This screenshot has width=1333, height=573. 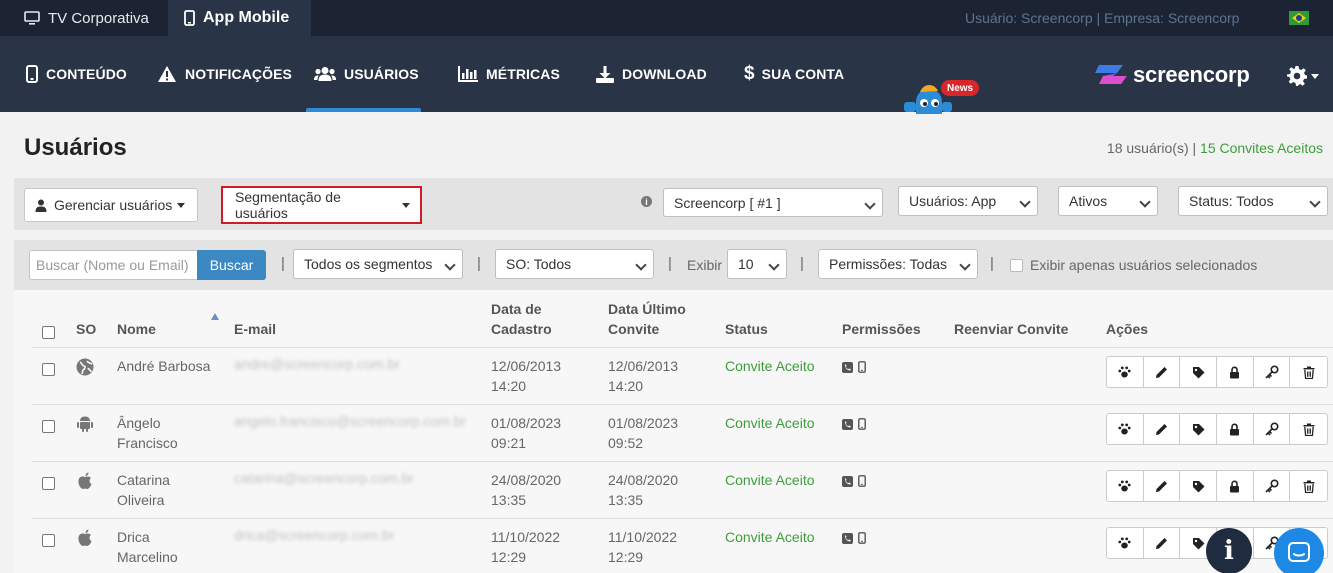 What do you see at coordinates (682, 518) in the screenshot?
I see `divider` at bounding box center [682, 518].